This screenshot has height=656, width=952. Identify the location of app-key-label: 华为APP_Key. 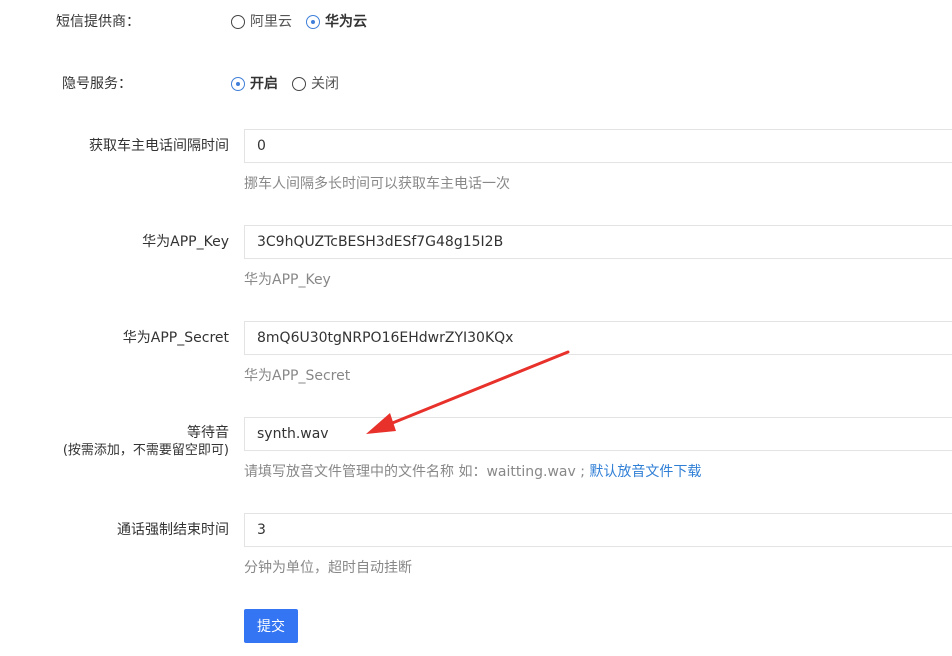
(185, 242).